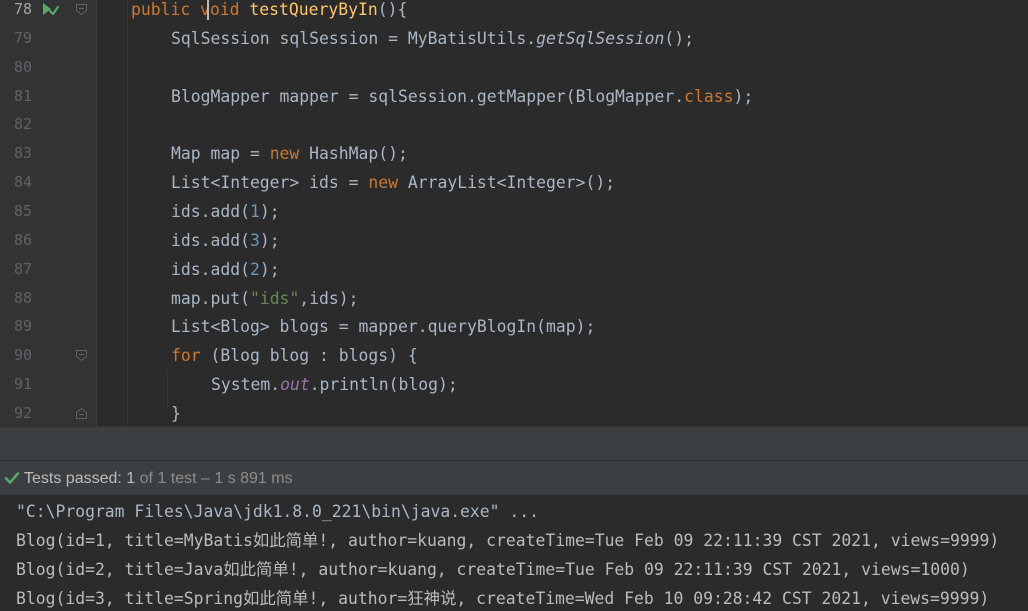 The image size is (1028, 611). Describe the element at coordinates (354, 38) in the screenshot. I see `code-token: SqlSession sqlSession = MyBatisUtils.` at that location.